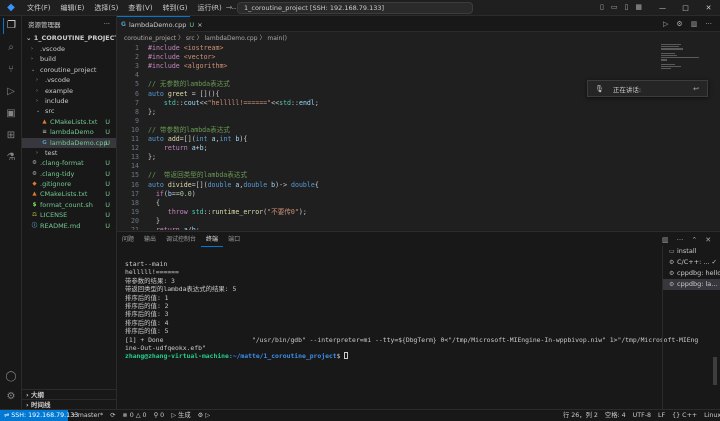  I want to click on toggle-sidebar-icon: ▯, so click(602, 7).